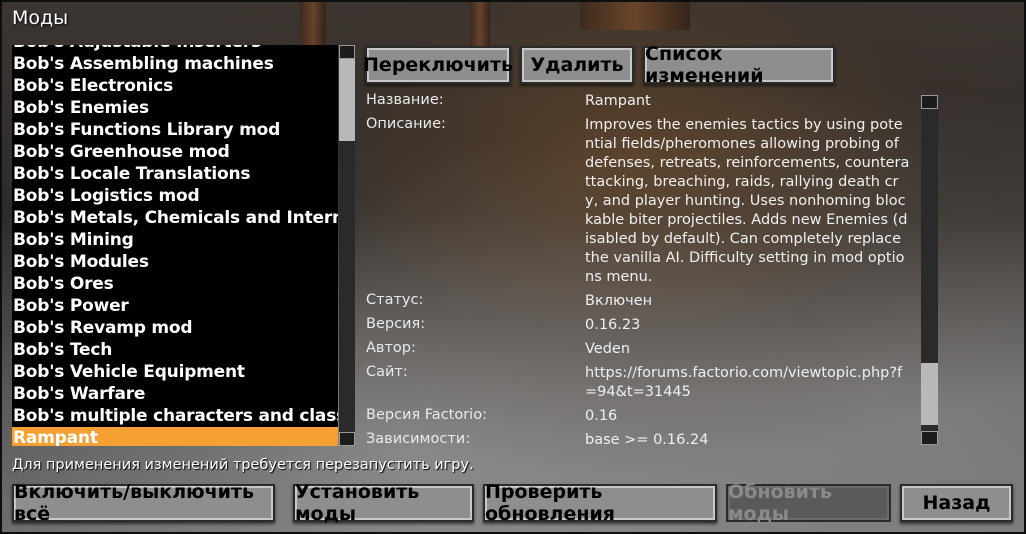 The width and height of the screenshot is (1026, 534). What do you see at coordinates (40, 18) in the screenshot?
I see `window-title: Моды` at bounding box center [40, 18].